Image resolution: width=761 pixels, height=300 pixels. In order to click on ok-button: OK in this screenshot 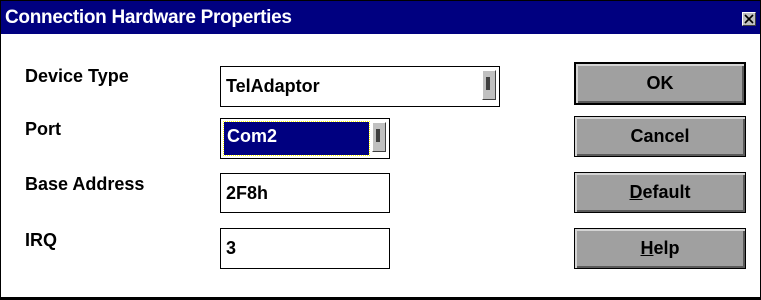, I will do `click(660, 83)`.